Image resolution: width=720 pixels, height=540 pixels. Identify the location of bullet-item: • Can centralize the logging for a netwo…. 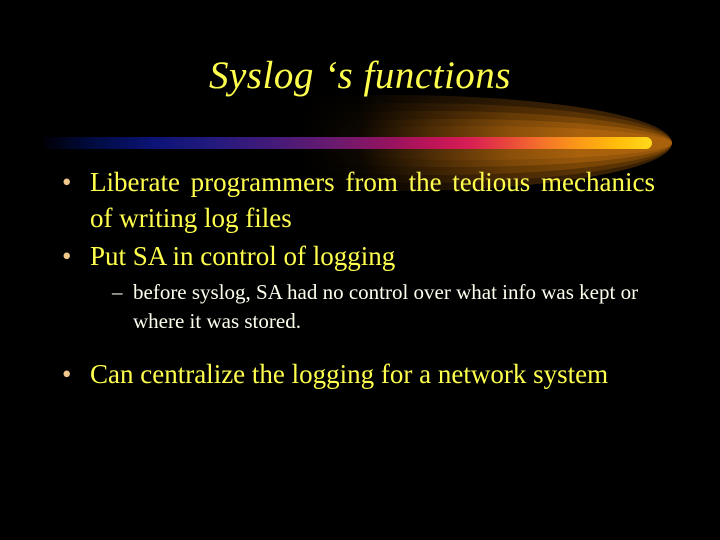
(360, 374).